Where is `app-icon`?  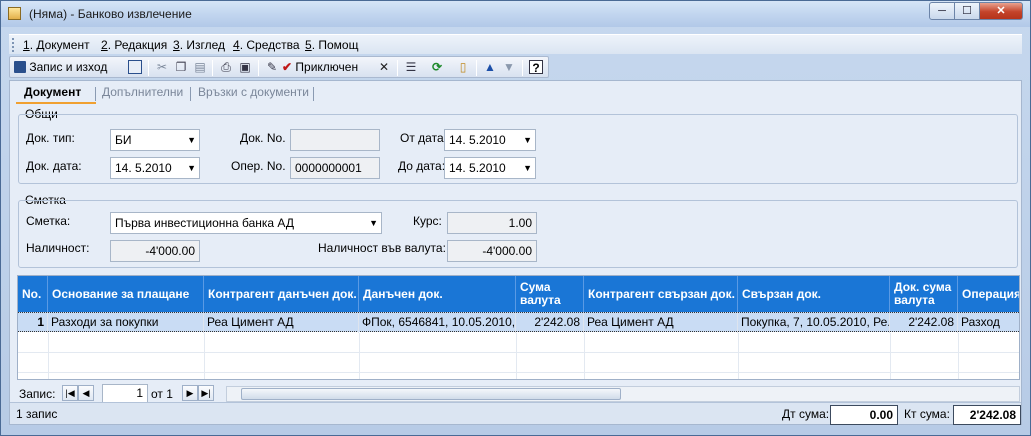
app-icon is located at coordinates (14, 13).